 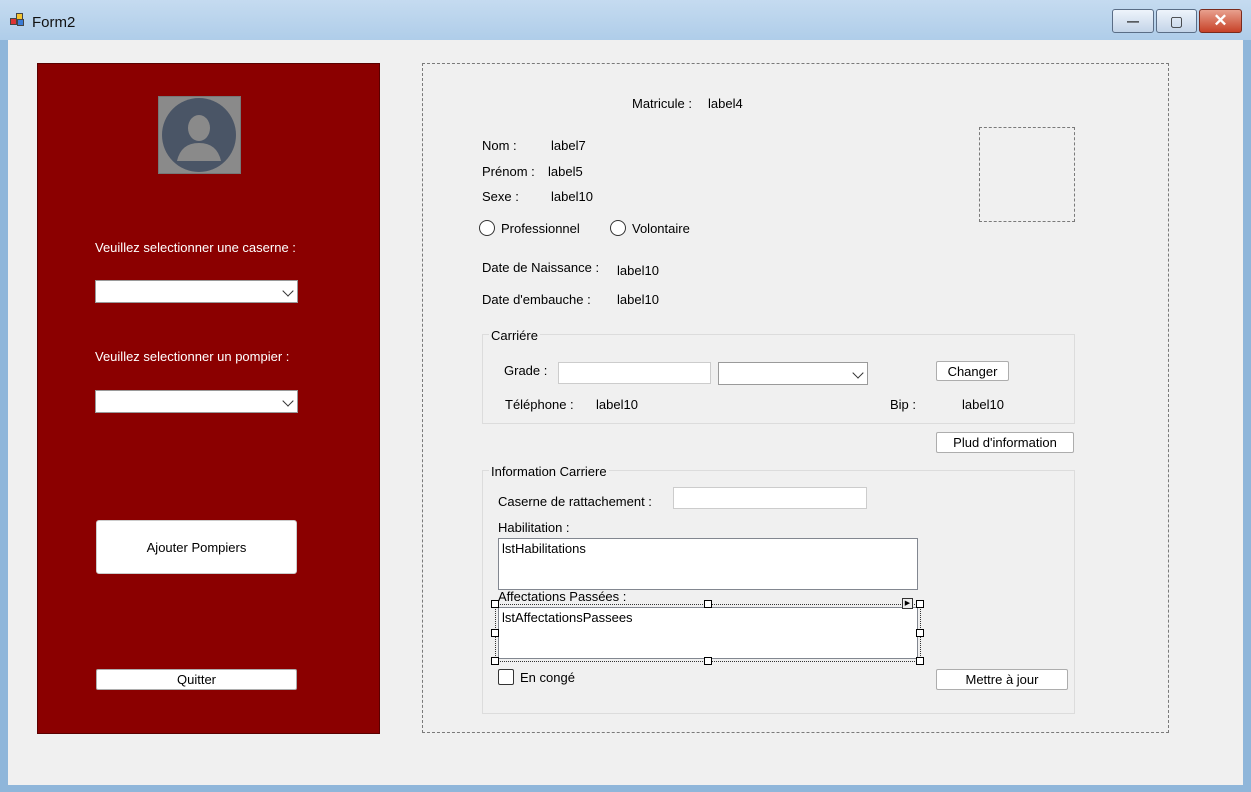 What do you see at coordinates (1027, 174) in the screenshot?
I see `photo-picturebox` at bounding box center [1027, 174].